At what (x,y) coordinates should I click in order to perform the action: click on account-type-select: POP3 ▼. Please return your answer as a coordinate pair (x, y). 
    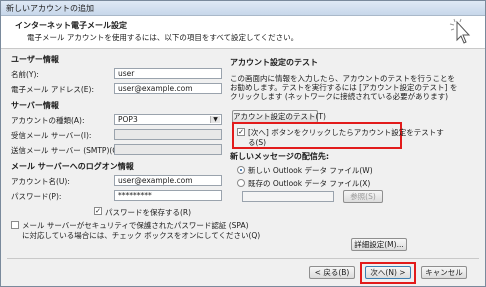
    Looking at the image, I should click on (168, 119).